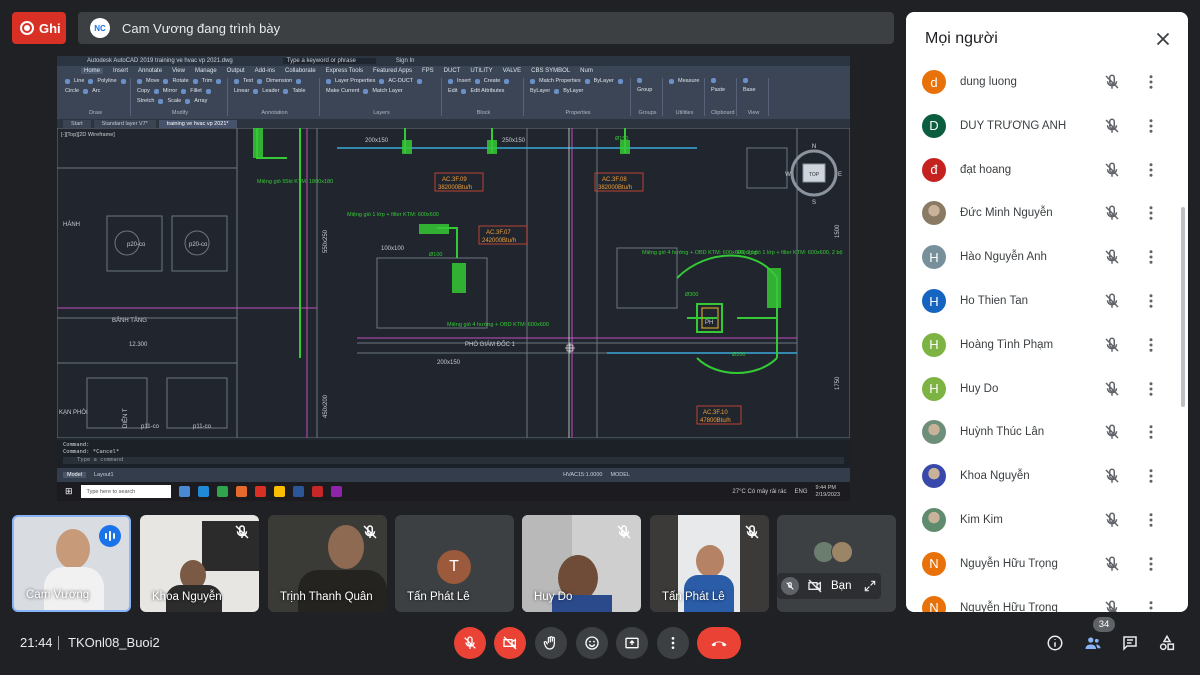 The width and height of the screenshot is (1200, 675). What do you see at coordinates (1047, 170) in the screenshot?
I see `participant-row: đ đạt hoang` at bounding box center [1047, 170].